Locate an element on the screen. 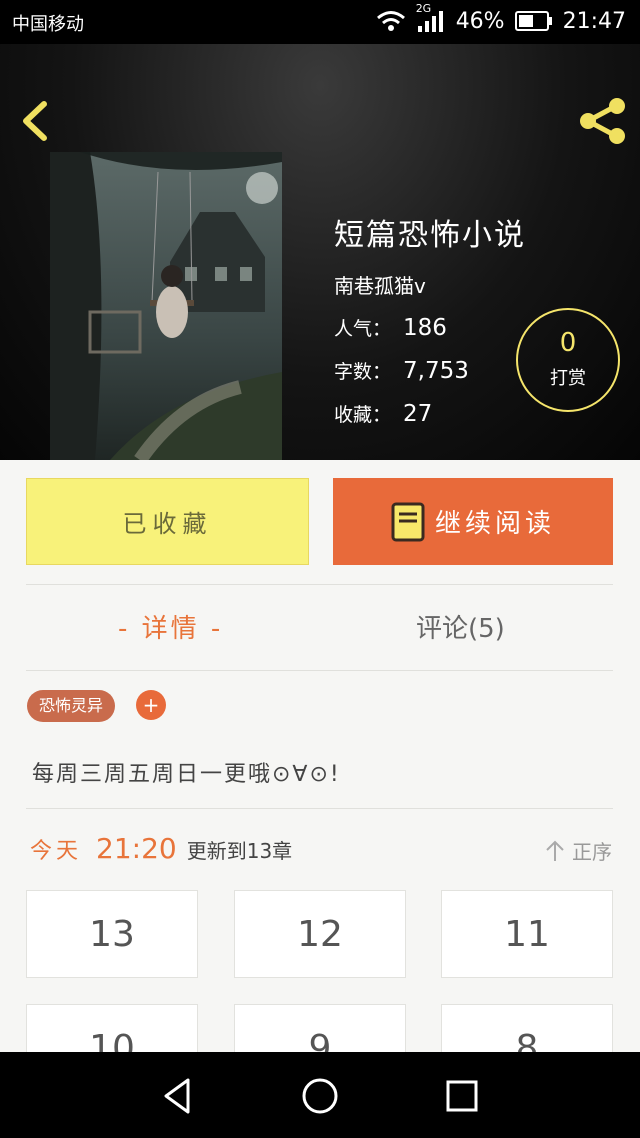  signal-indicator: 2G is located at coordinates (431, 18).